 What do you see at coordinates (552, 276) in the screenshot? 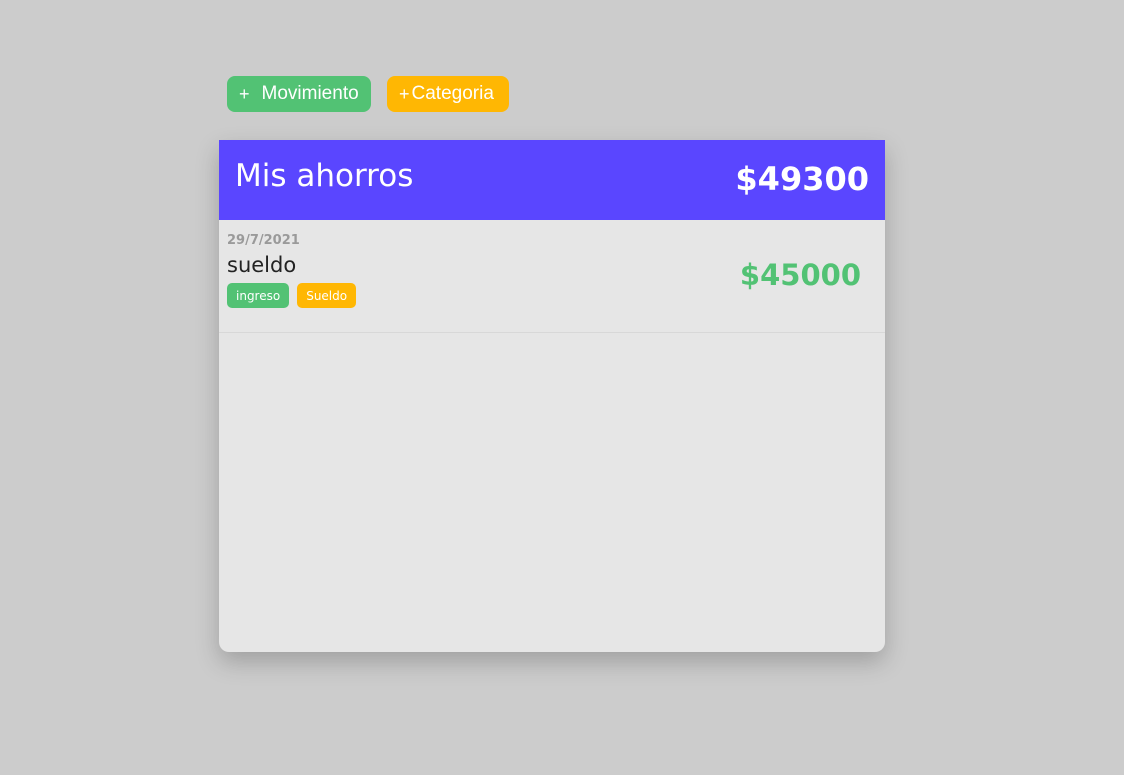
I see `movement-item: 29/7/2021 sueldo ingreso Sueldo $45000` at bounding box center [552, 276].